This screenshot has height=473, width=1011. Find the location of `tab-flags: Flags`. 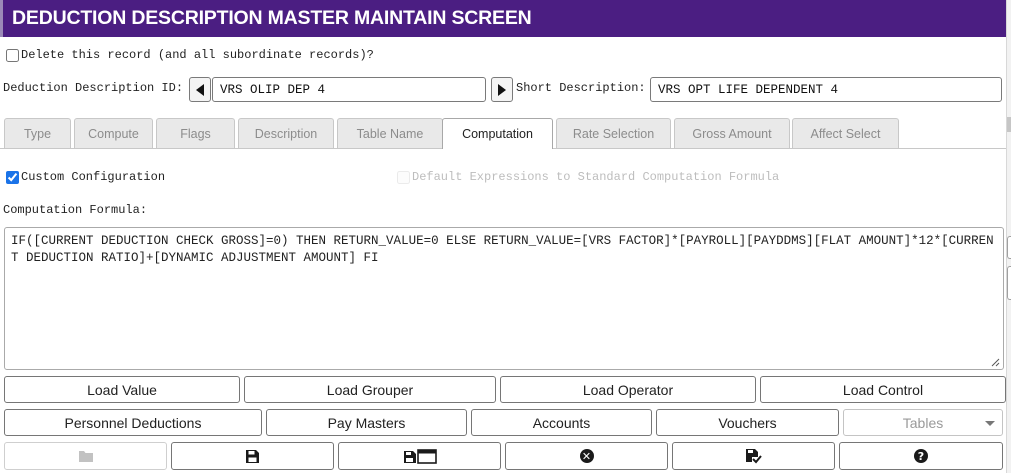

tab-flags: Flags is located at coordinates (195, 133).